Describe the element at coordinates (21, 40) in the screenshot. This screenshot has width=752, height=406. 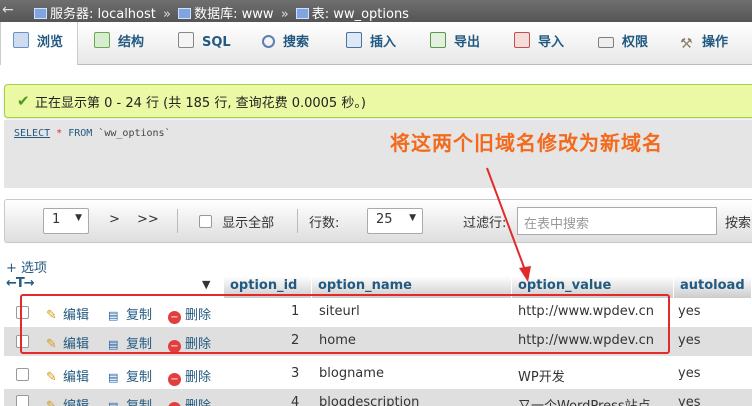
I see `browse-icon` at that location.